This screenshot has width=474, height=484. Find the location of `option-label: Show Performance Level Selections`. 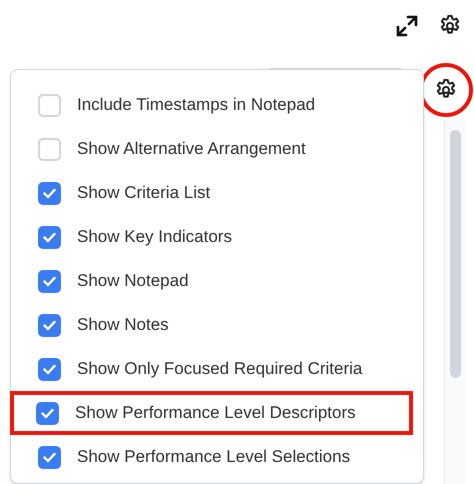

option-label: Show Performance Level Selections is located at coordinates (213, 457).